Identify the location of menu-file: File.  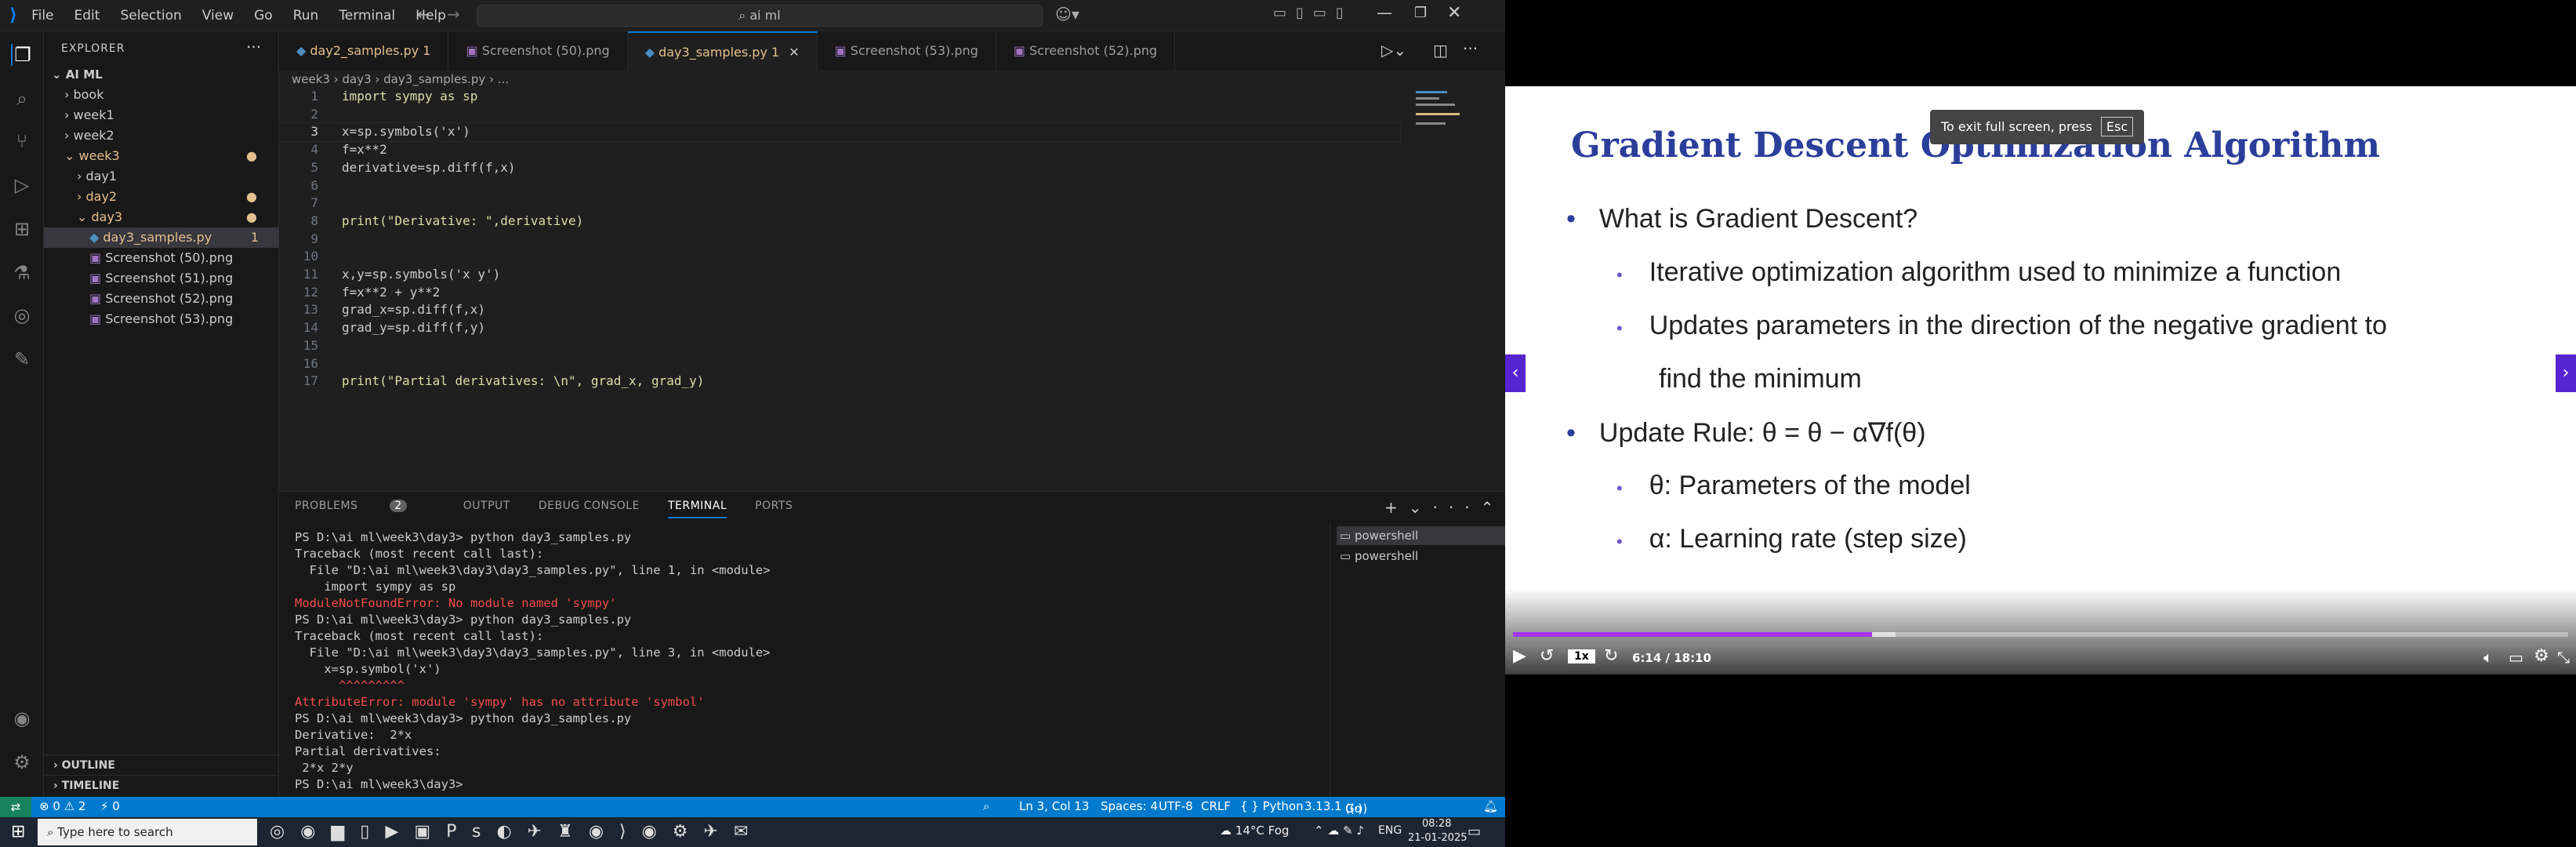
(42, 16).